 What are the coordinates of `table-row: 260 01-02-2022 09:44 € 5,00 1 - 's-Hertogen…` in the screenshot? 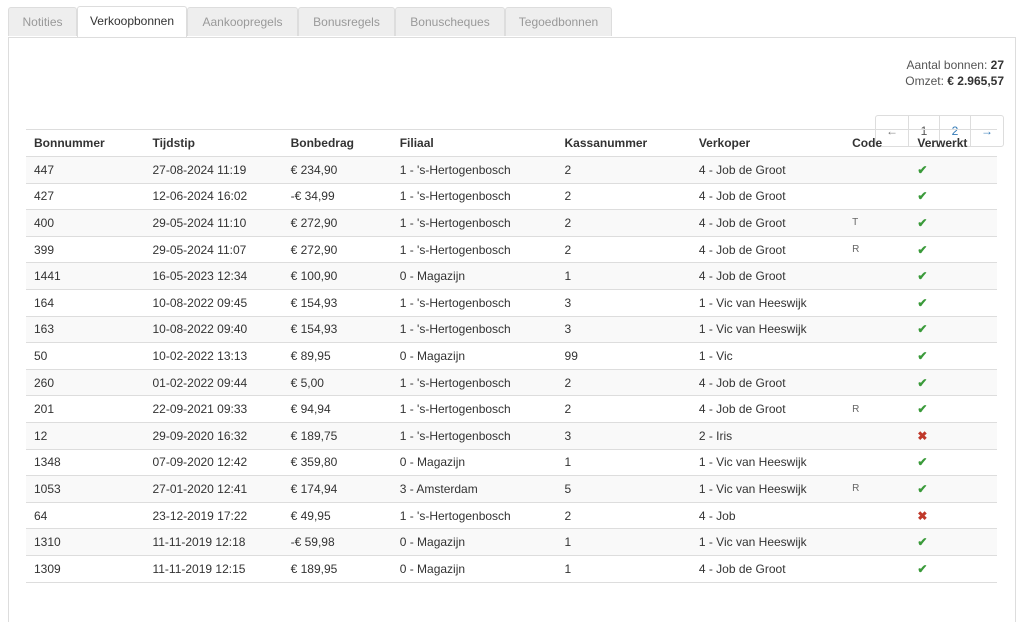 It's located at (511, 383).